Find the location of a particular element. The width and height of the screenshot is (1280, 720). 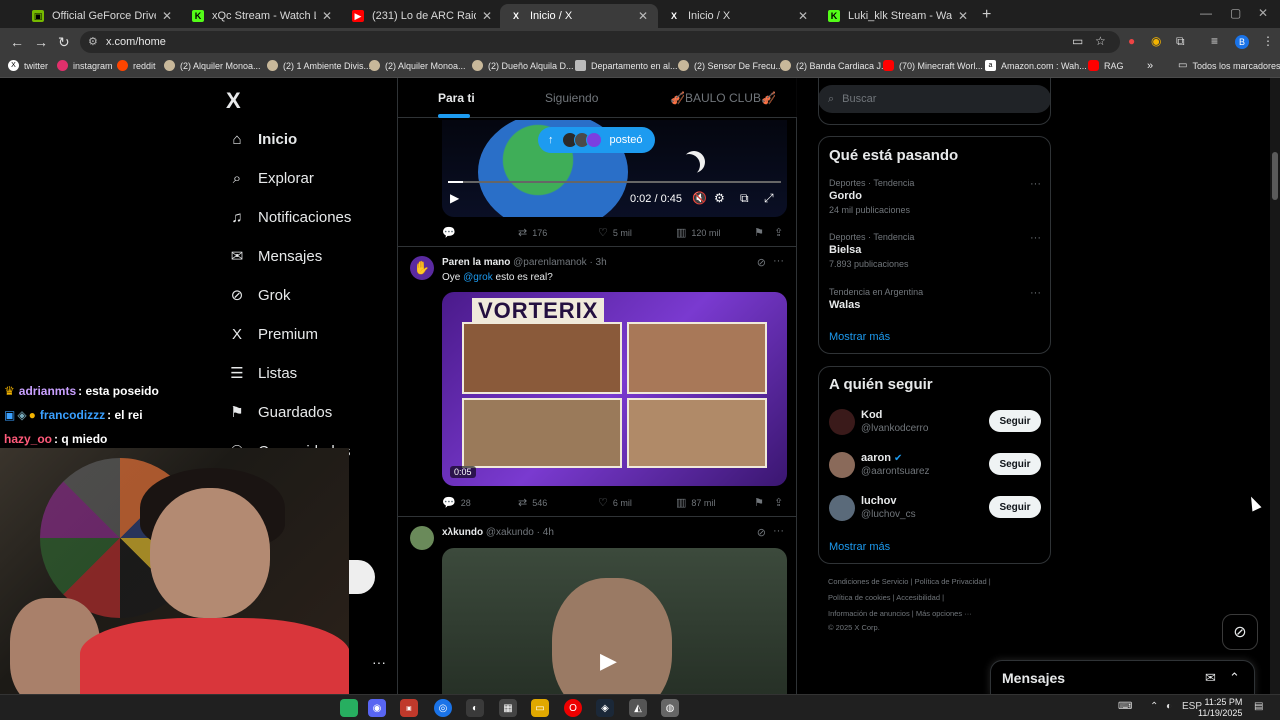

puzzle-icon: ⧉ is located at coordinates (1180, 41).